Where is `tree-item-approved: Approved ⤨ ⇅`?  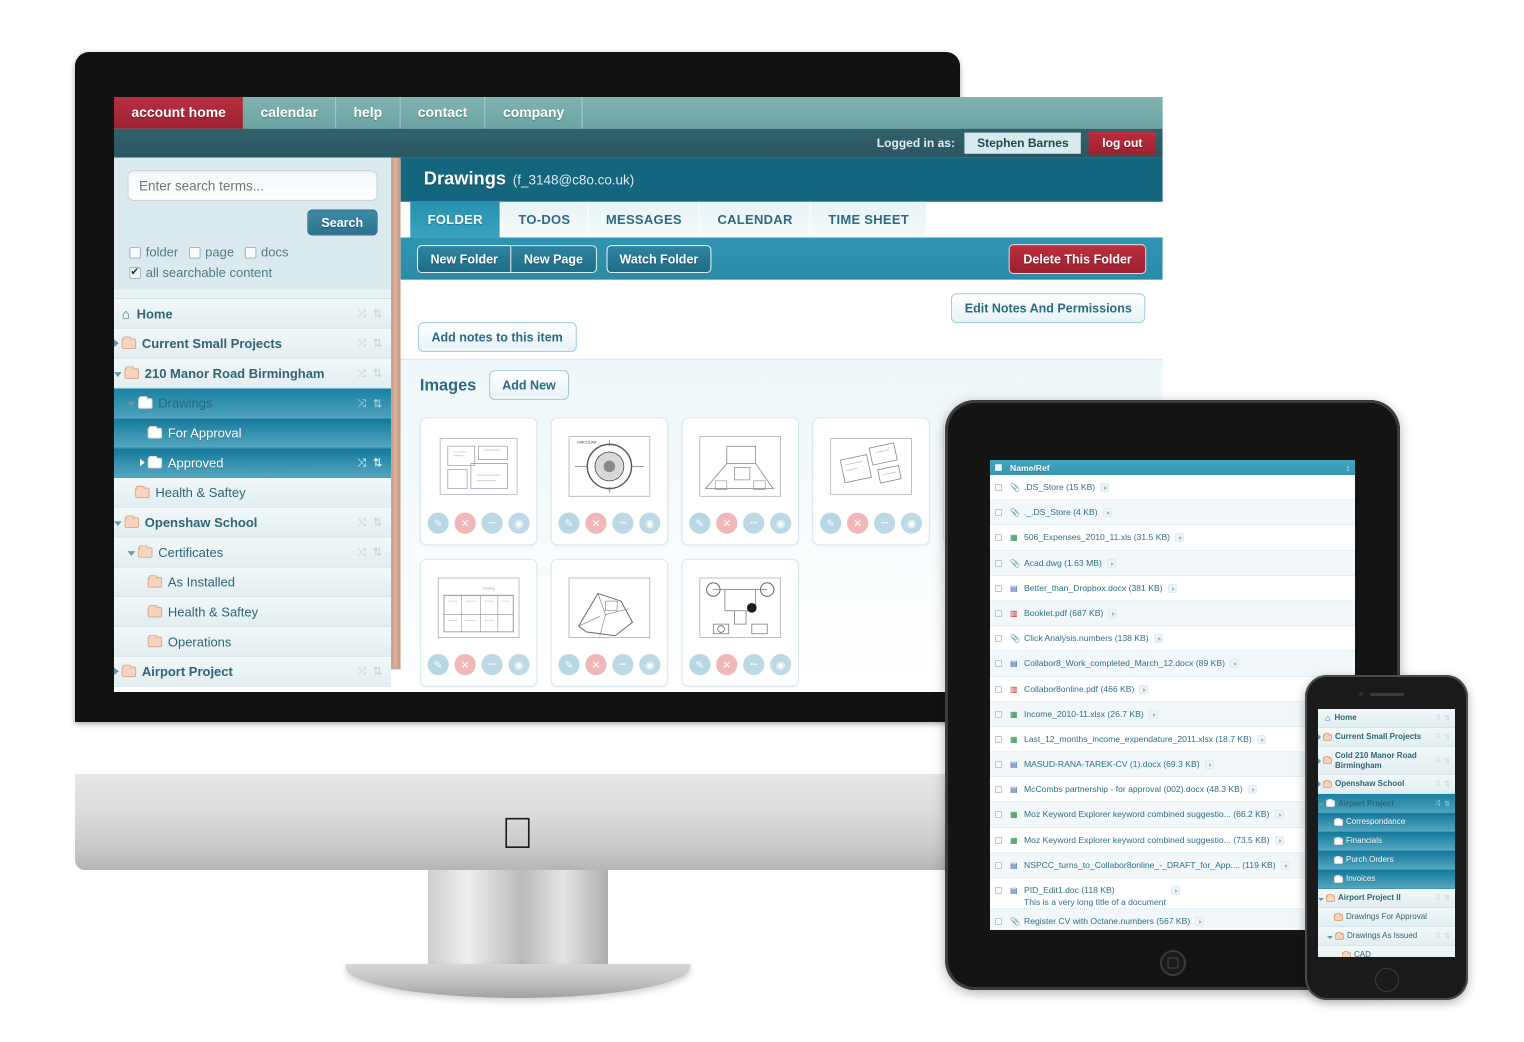
tree-item-approved: Approved ⤨ ⇅ is located at coordinates (253, 463).